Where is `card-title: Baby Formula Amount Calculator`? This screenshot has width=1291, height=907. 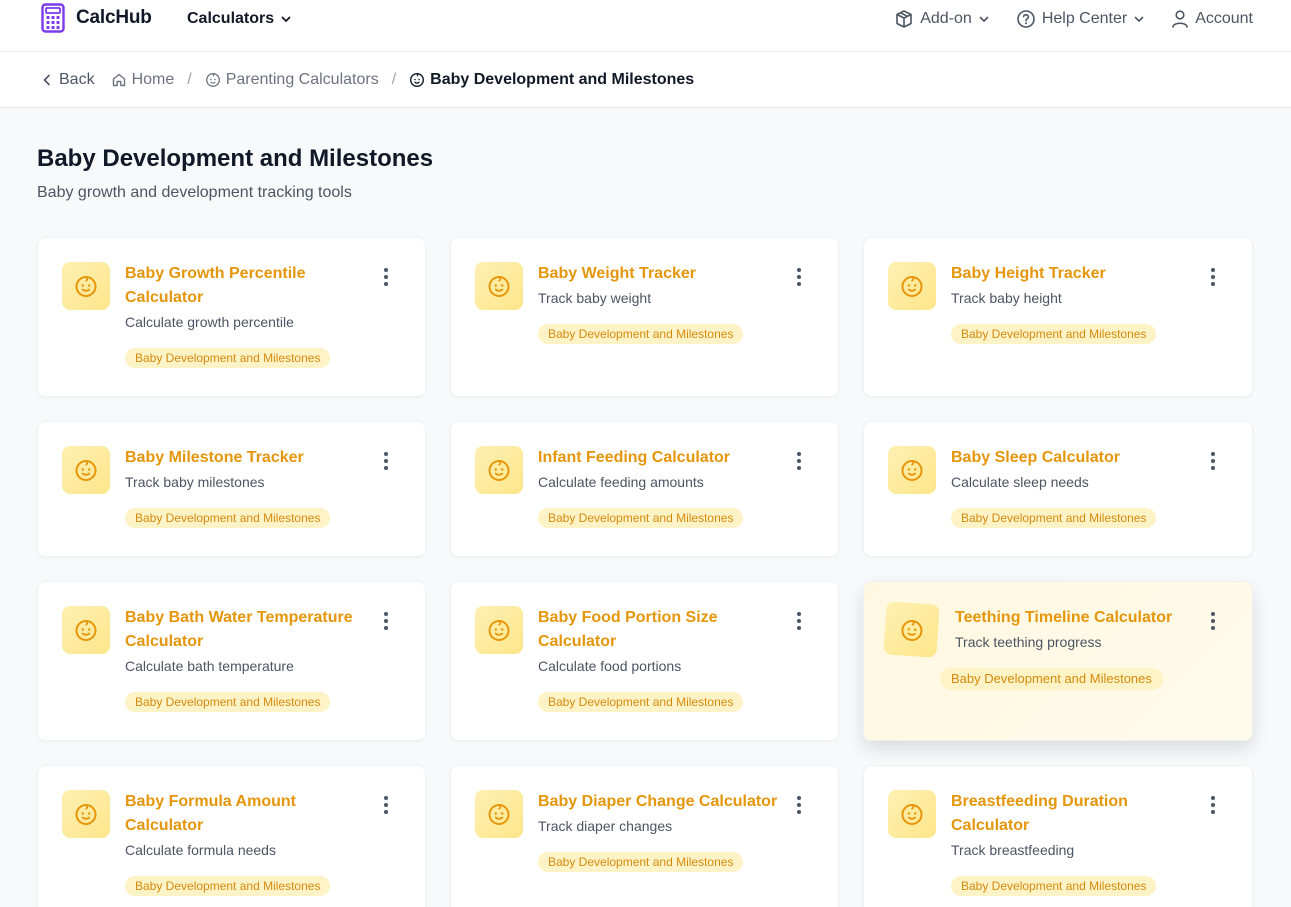
card-title: Baby Formula Amount Calculator is located at coordinates (245, 814).